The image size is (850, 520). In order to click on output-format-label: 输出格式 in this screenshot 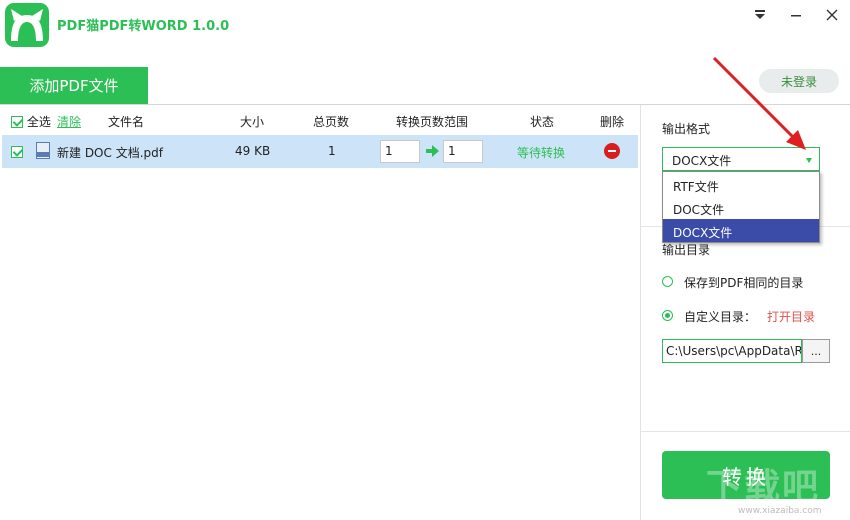, I will do `click(686, 129)`.